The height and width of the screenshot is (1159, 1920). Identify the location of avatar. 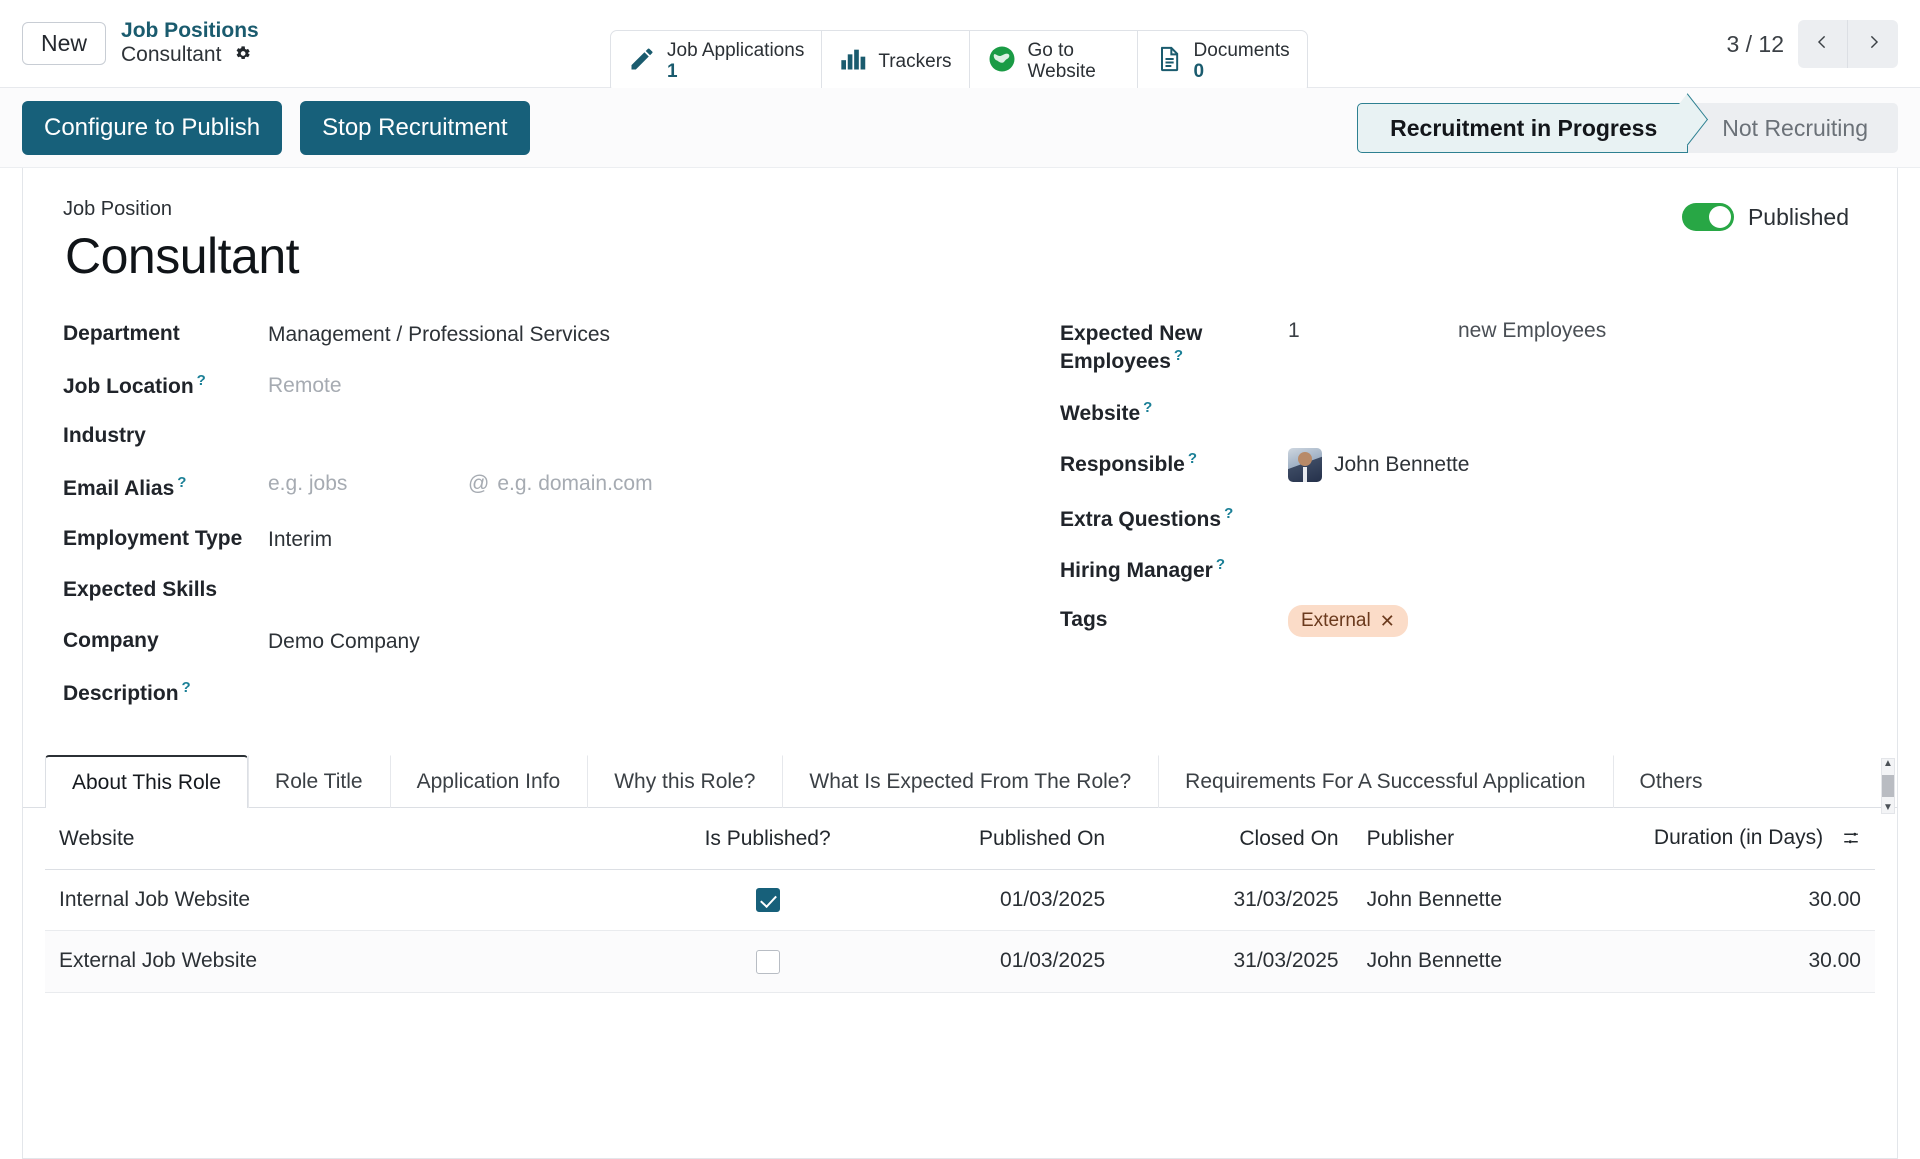
(1305, 464).